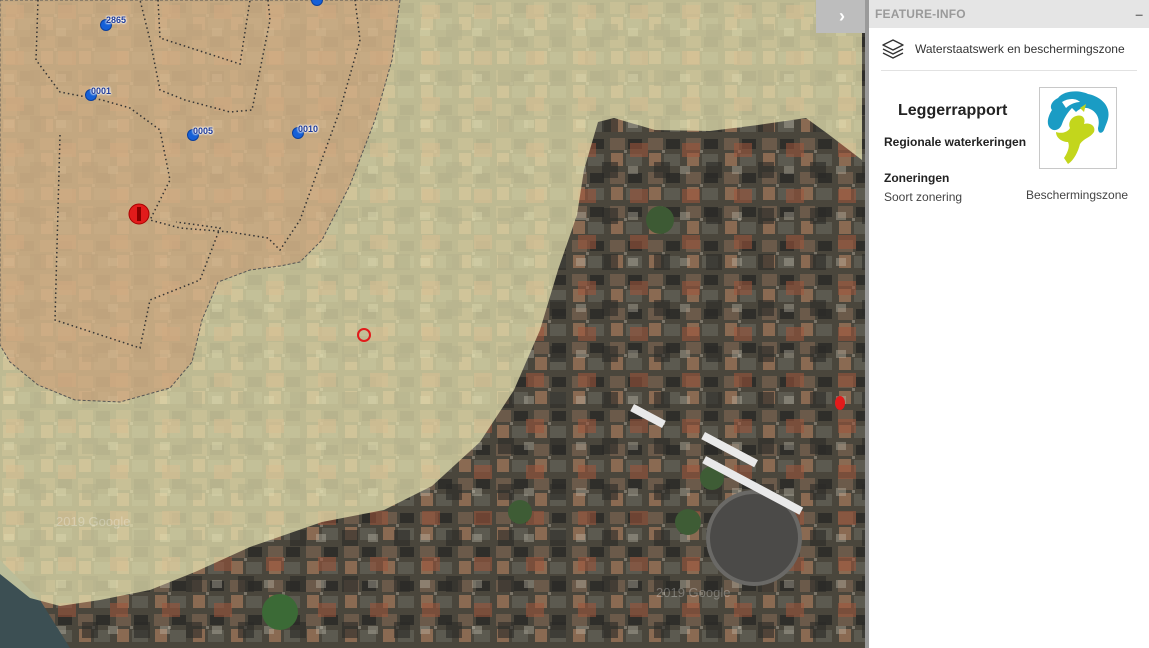  What do you see at coordinates (917, 178) in the screenshot?
I see `zoning-heading: Zoneringen` at bounding box center [917, 178].